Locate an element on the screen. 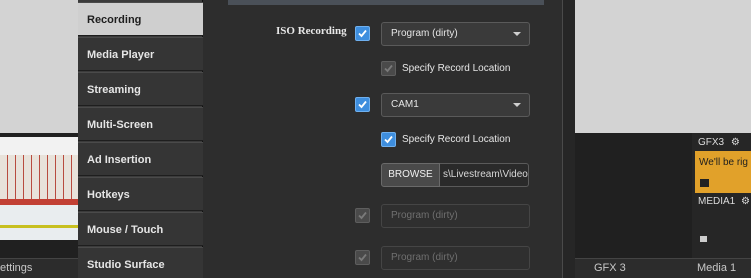 The width and height of the screenshot is (751, 278). specify-location-label-2: Specify Record Location is located at coordinates (456, 139).